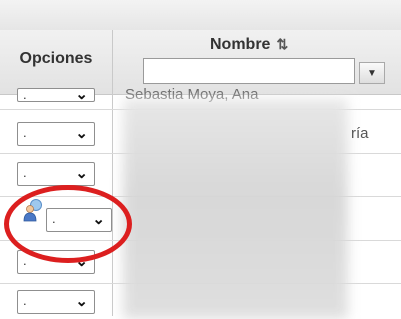 The height and width of the screenshot is (319, 401). I want to click on chevron-down-icon: ▼, so click(372, 73).